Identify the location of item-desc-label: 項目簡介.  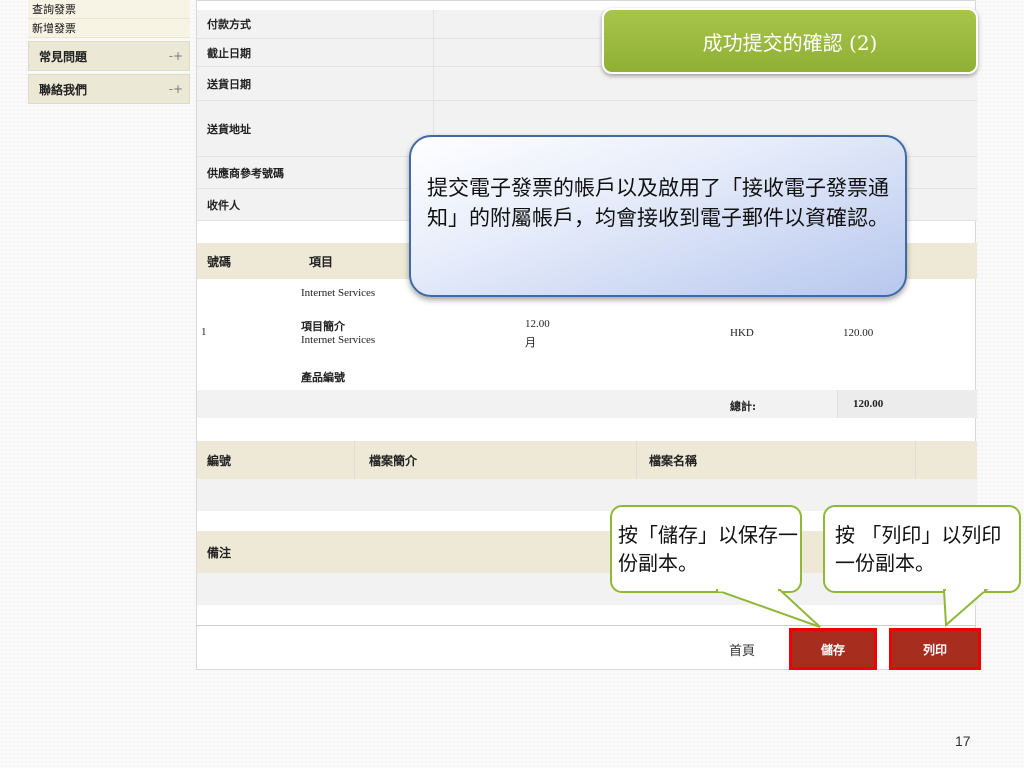
(323, 326).